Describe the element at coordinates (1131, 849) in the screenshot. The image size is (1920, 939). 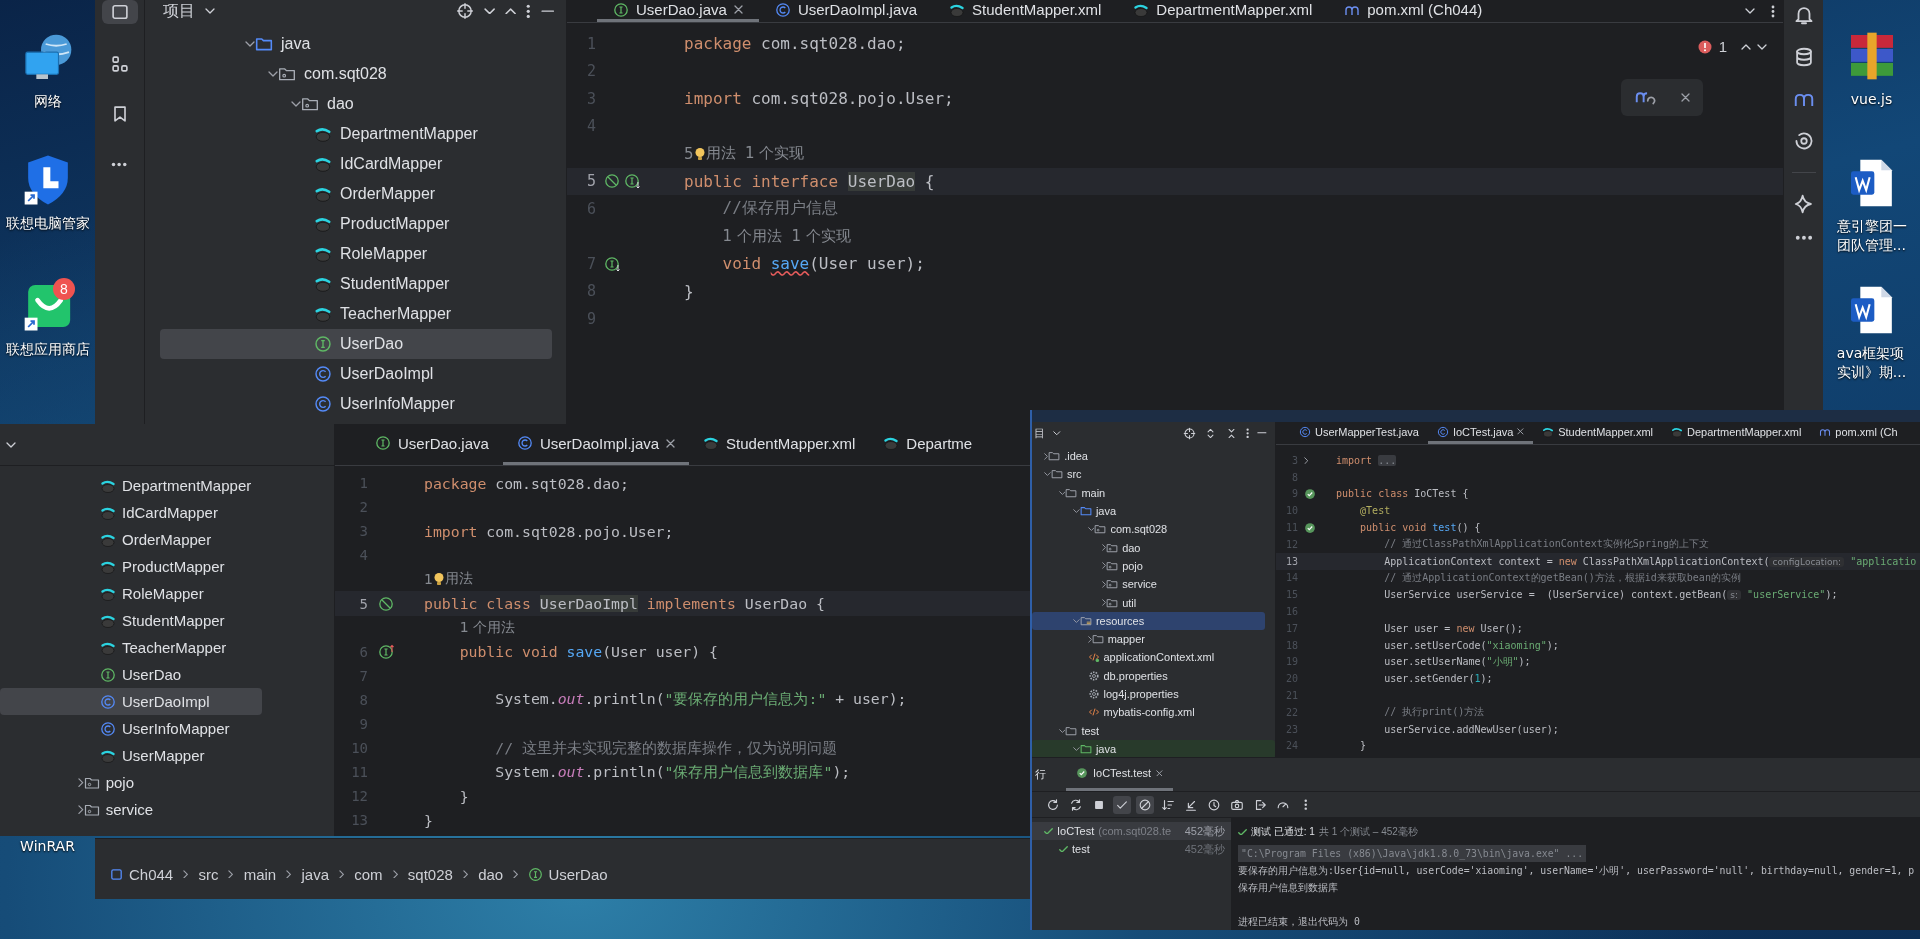
I see `test-item: test 452毫秒` at that location.